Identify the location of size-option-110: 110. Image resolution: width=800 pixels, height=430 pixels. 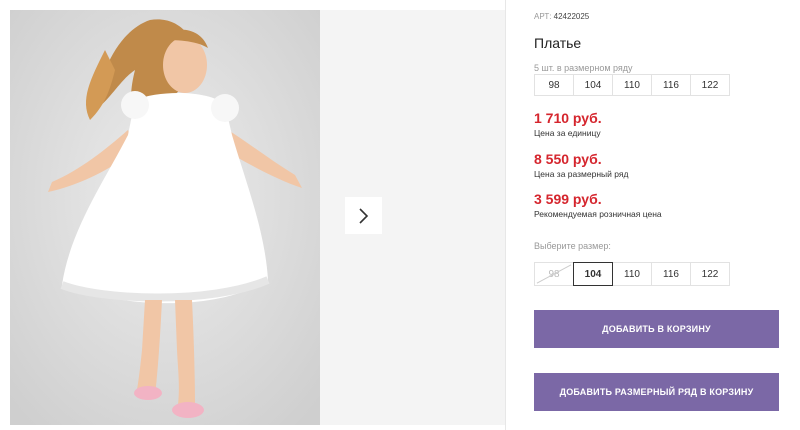
(632, 274).